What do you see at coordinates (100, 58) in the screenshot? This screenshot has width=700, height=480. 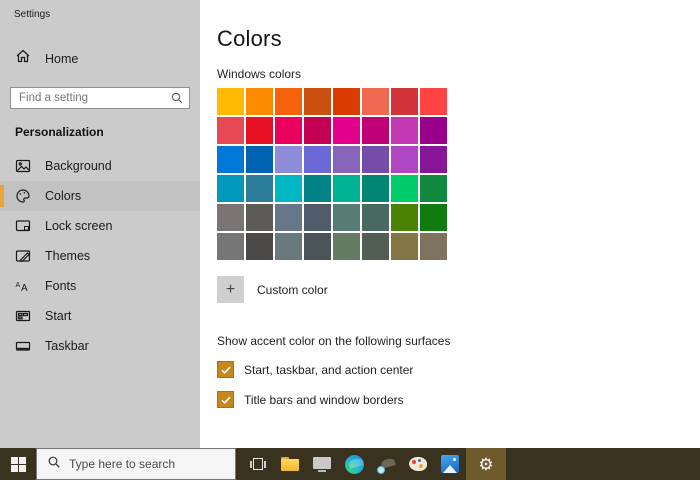 I see `sidebar-item-home: Home` at bounding box center [100, 58].